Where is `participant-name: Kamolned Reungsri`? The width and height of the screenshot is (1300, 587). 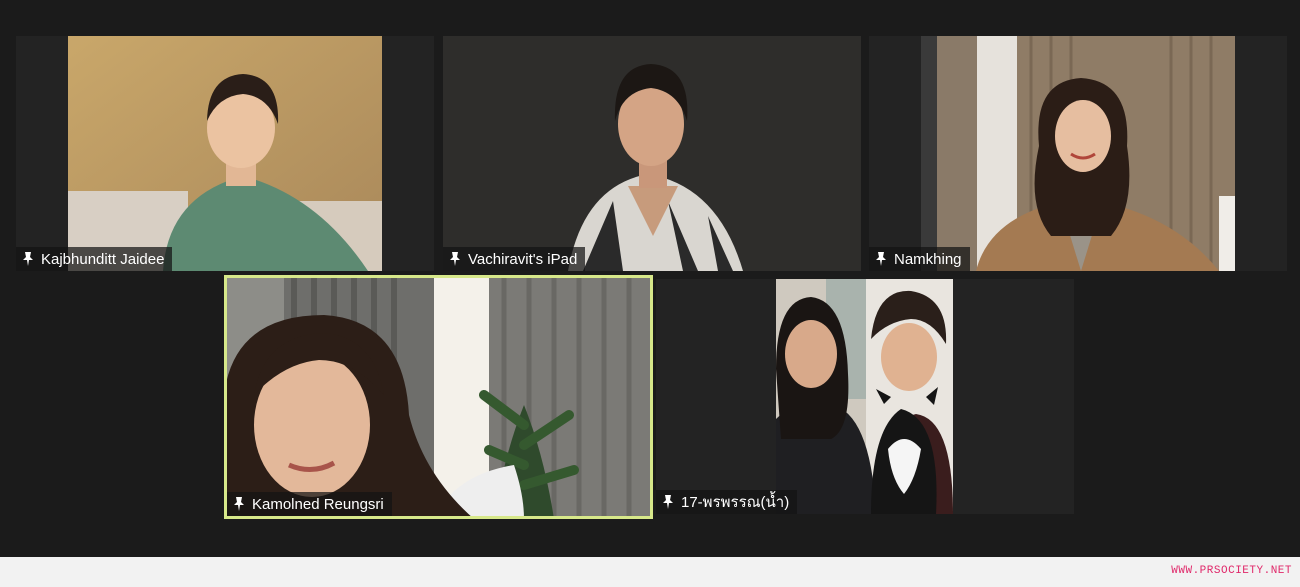 participant-name: Kamolned Reungsri is located at coordinates (318, 504).